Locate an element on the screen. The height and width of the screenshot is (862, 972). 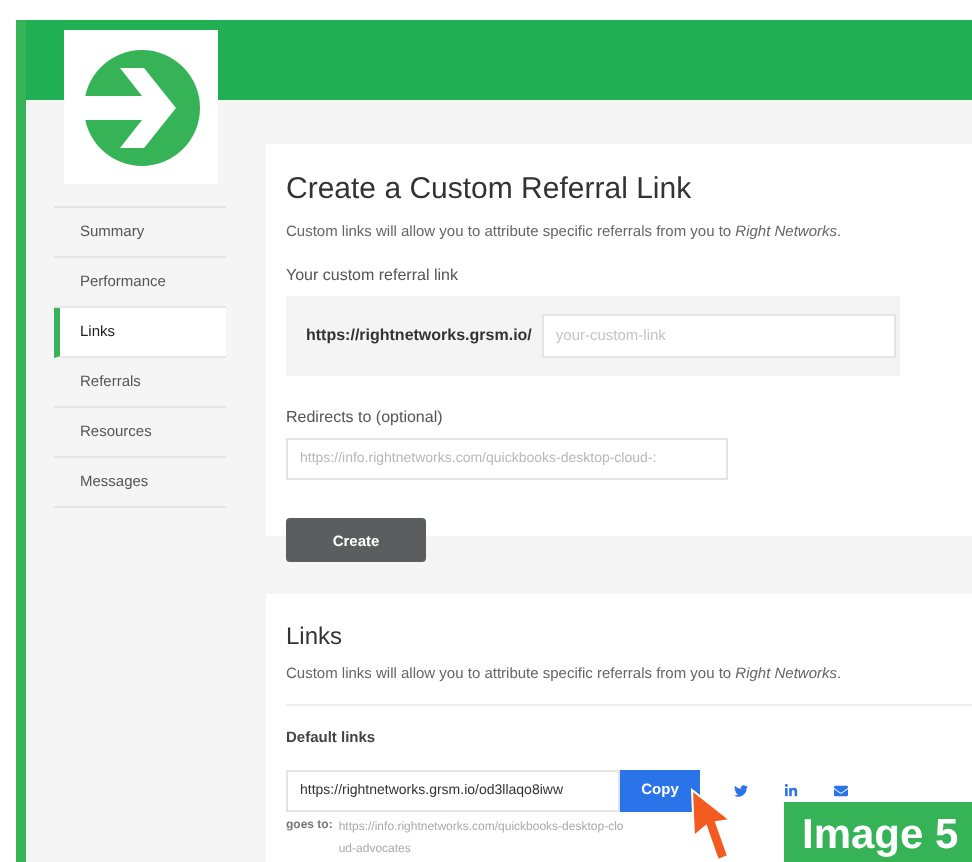
card-title: Create a Custom Referral Link is located at coordinates (490, 190).